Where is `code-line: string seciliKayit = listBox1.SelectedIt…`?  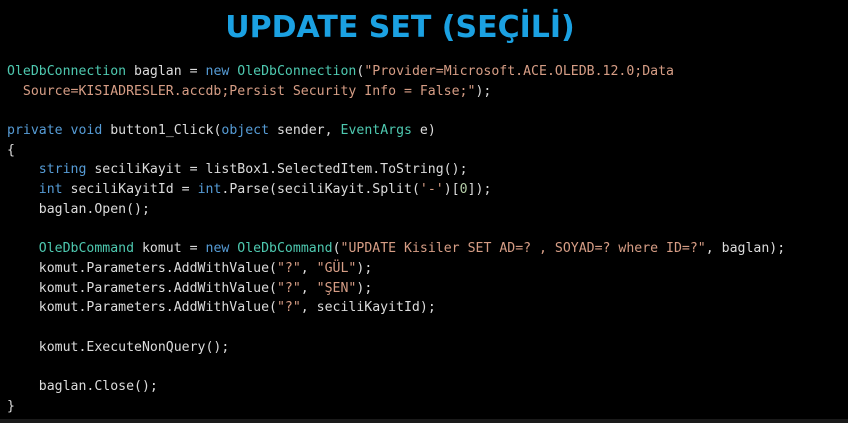 code-line: string seciliKayit = listBox1.SelectedIt… is located at coordinates (396, 170).